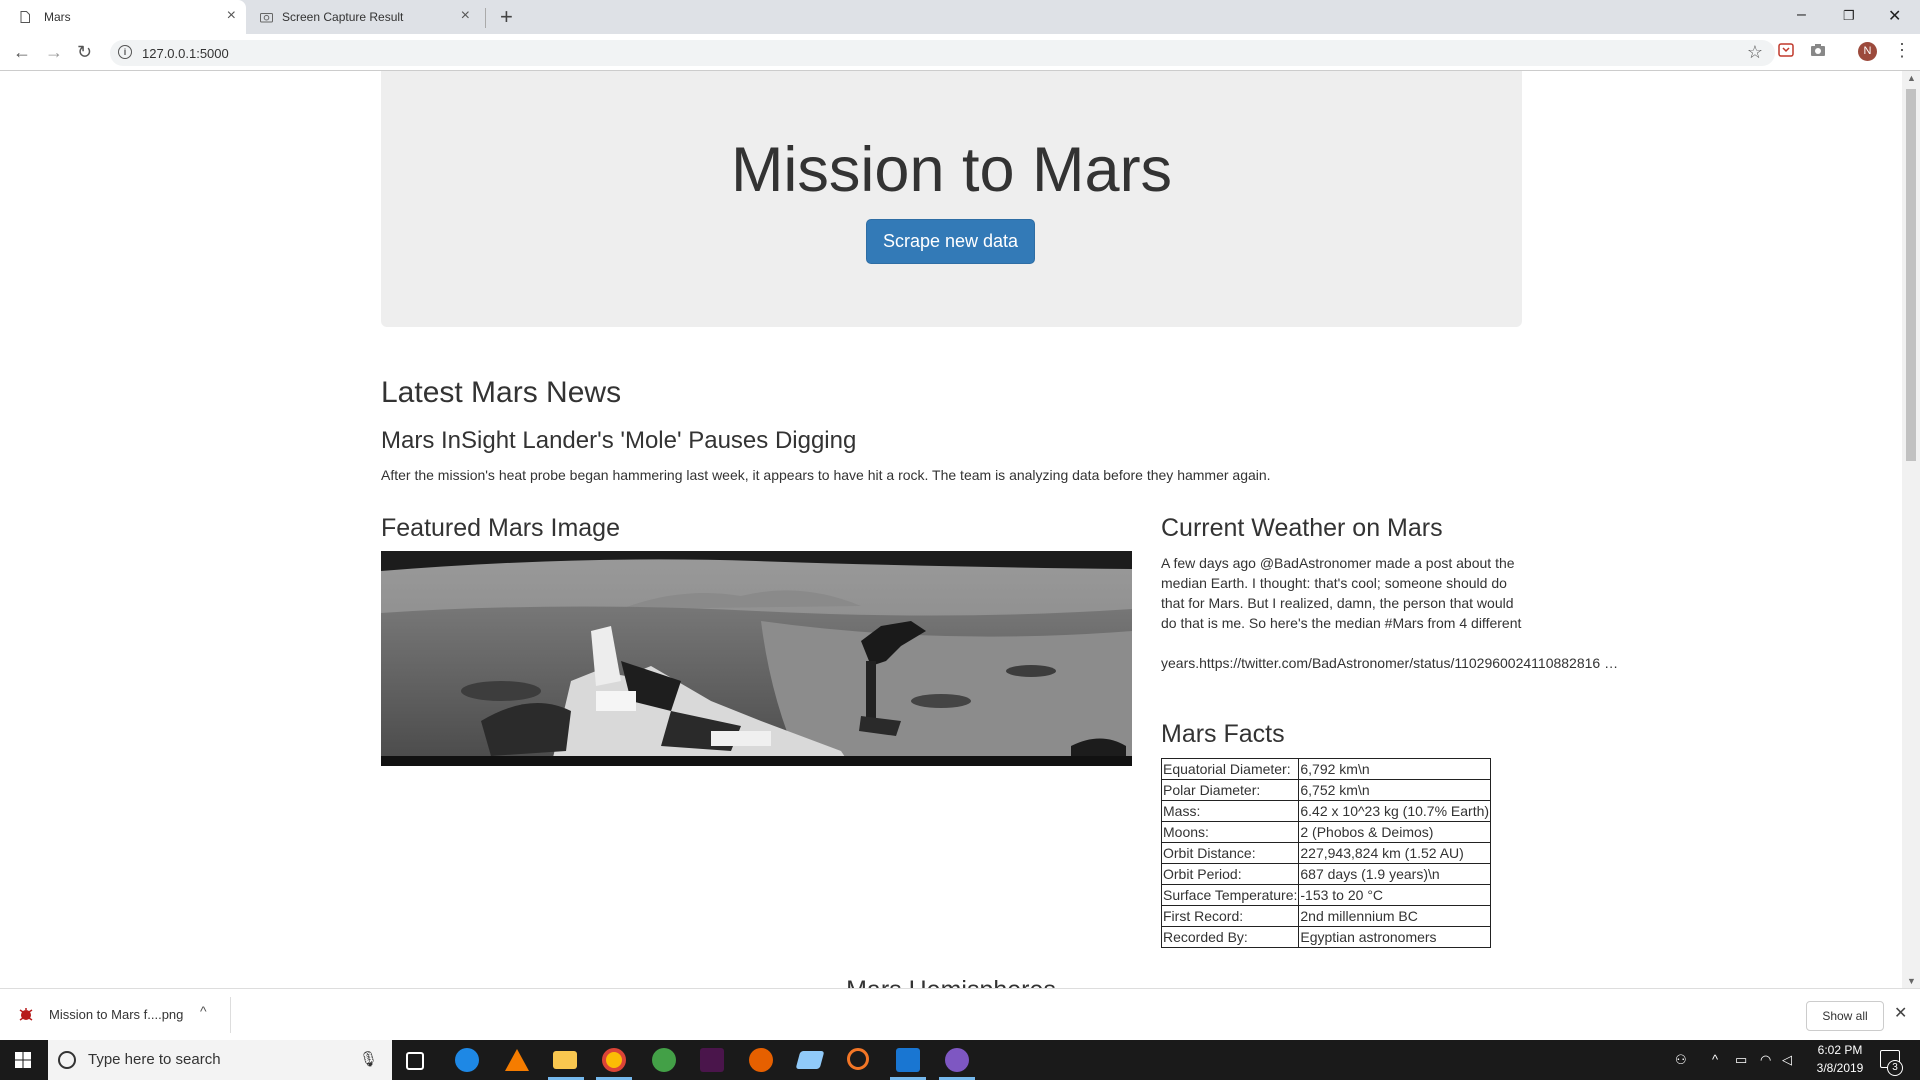  What do you see at coordinates (1849, 16) in the screenshot?
I see `restore-icon: ❐` at bounding box center [1849, 16].